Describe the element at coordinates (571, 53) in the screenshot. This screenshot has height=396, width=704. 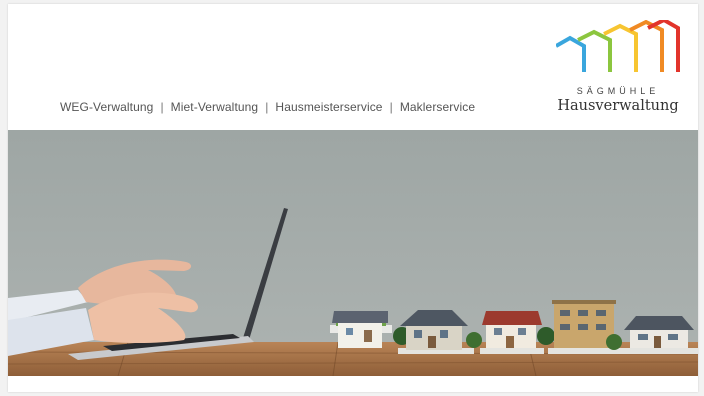
I see `logo-roof-blue` at that location.